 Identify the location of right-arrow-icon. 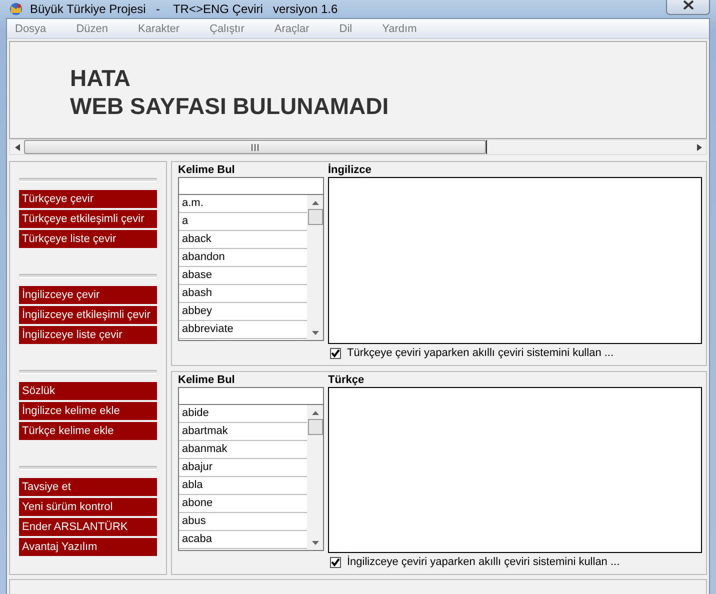
(699, 147).